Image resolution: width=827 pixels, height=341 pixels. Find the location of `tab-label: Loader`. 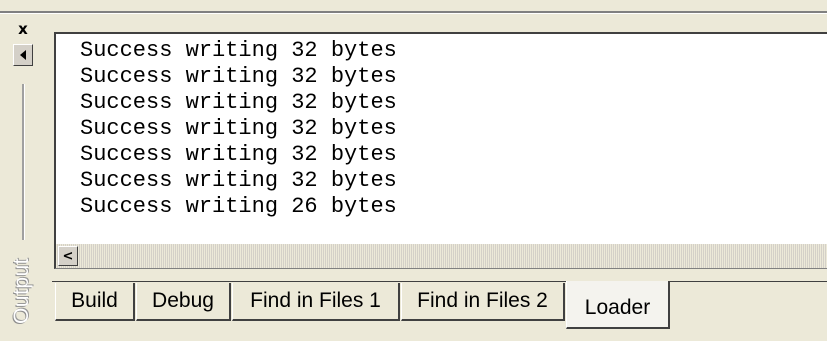

tab-label: Loader is located at coordinates (617, 307).